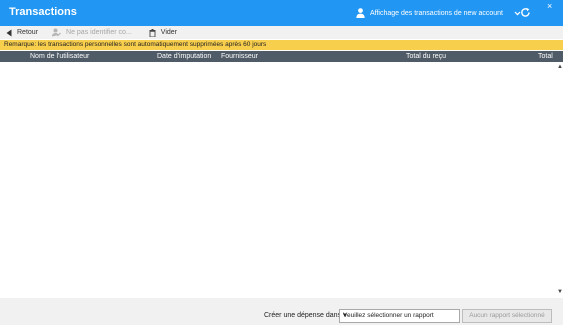  I want to click on user-icon, so click(360, 13).